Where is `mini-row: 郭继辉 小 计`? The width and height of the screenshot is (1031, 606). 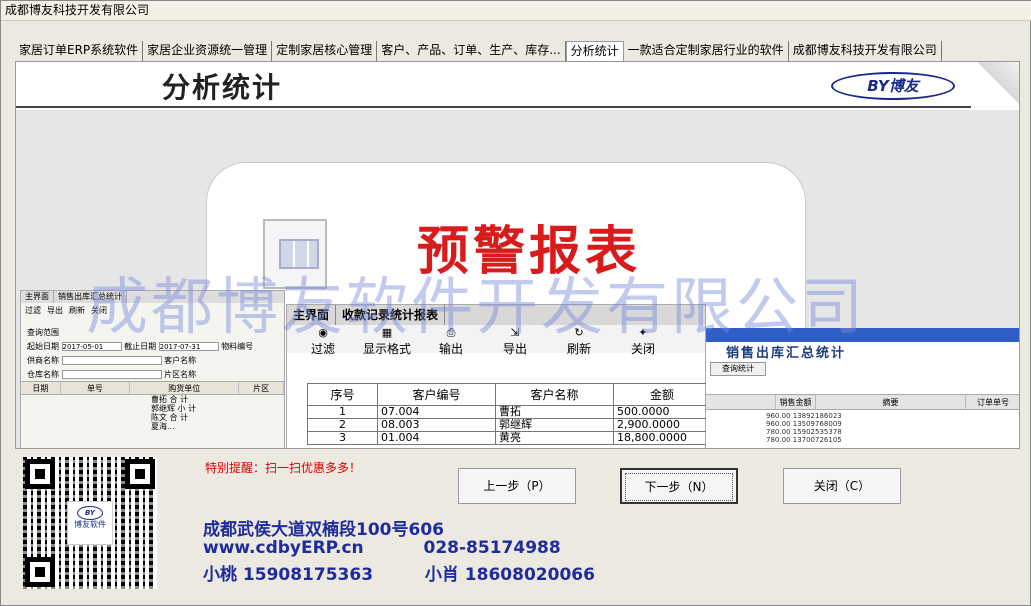 mini-row: 郭继辉 小 计 is located at coordinates (174, 408).